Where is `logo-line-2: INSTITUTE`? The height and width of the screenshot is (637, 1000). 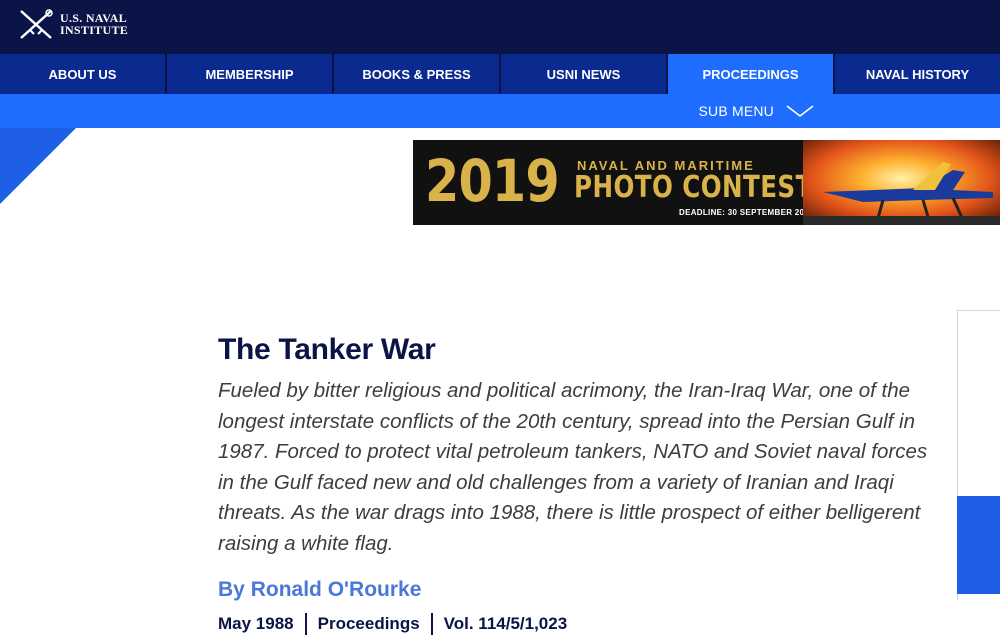
logo-line-2: INSTITUTE is located at coordinates (94, 30).